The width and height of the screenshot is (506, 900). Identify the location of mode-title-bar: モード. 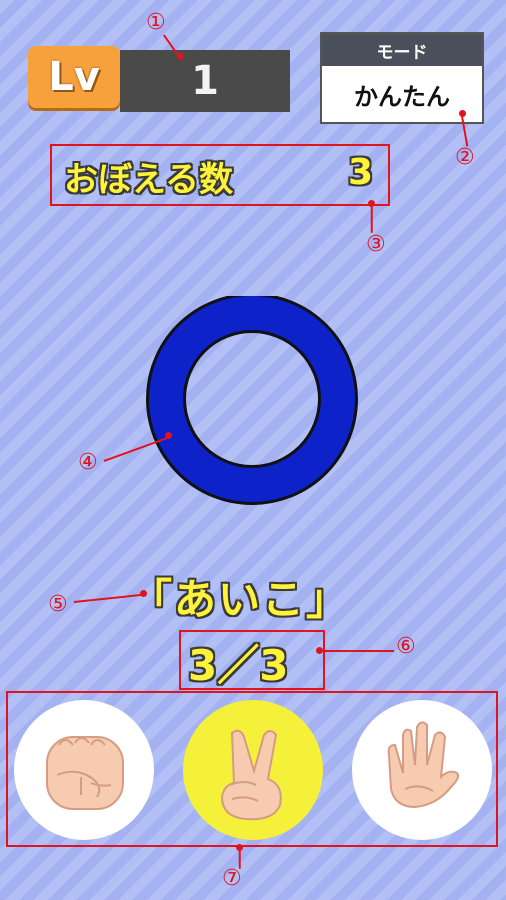
(402, 50).